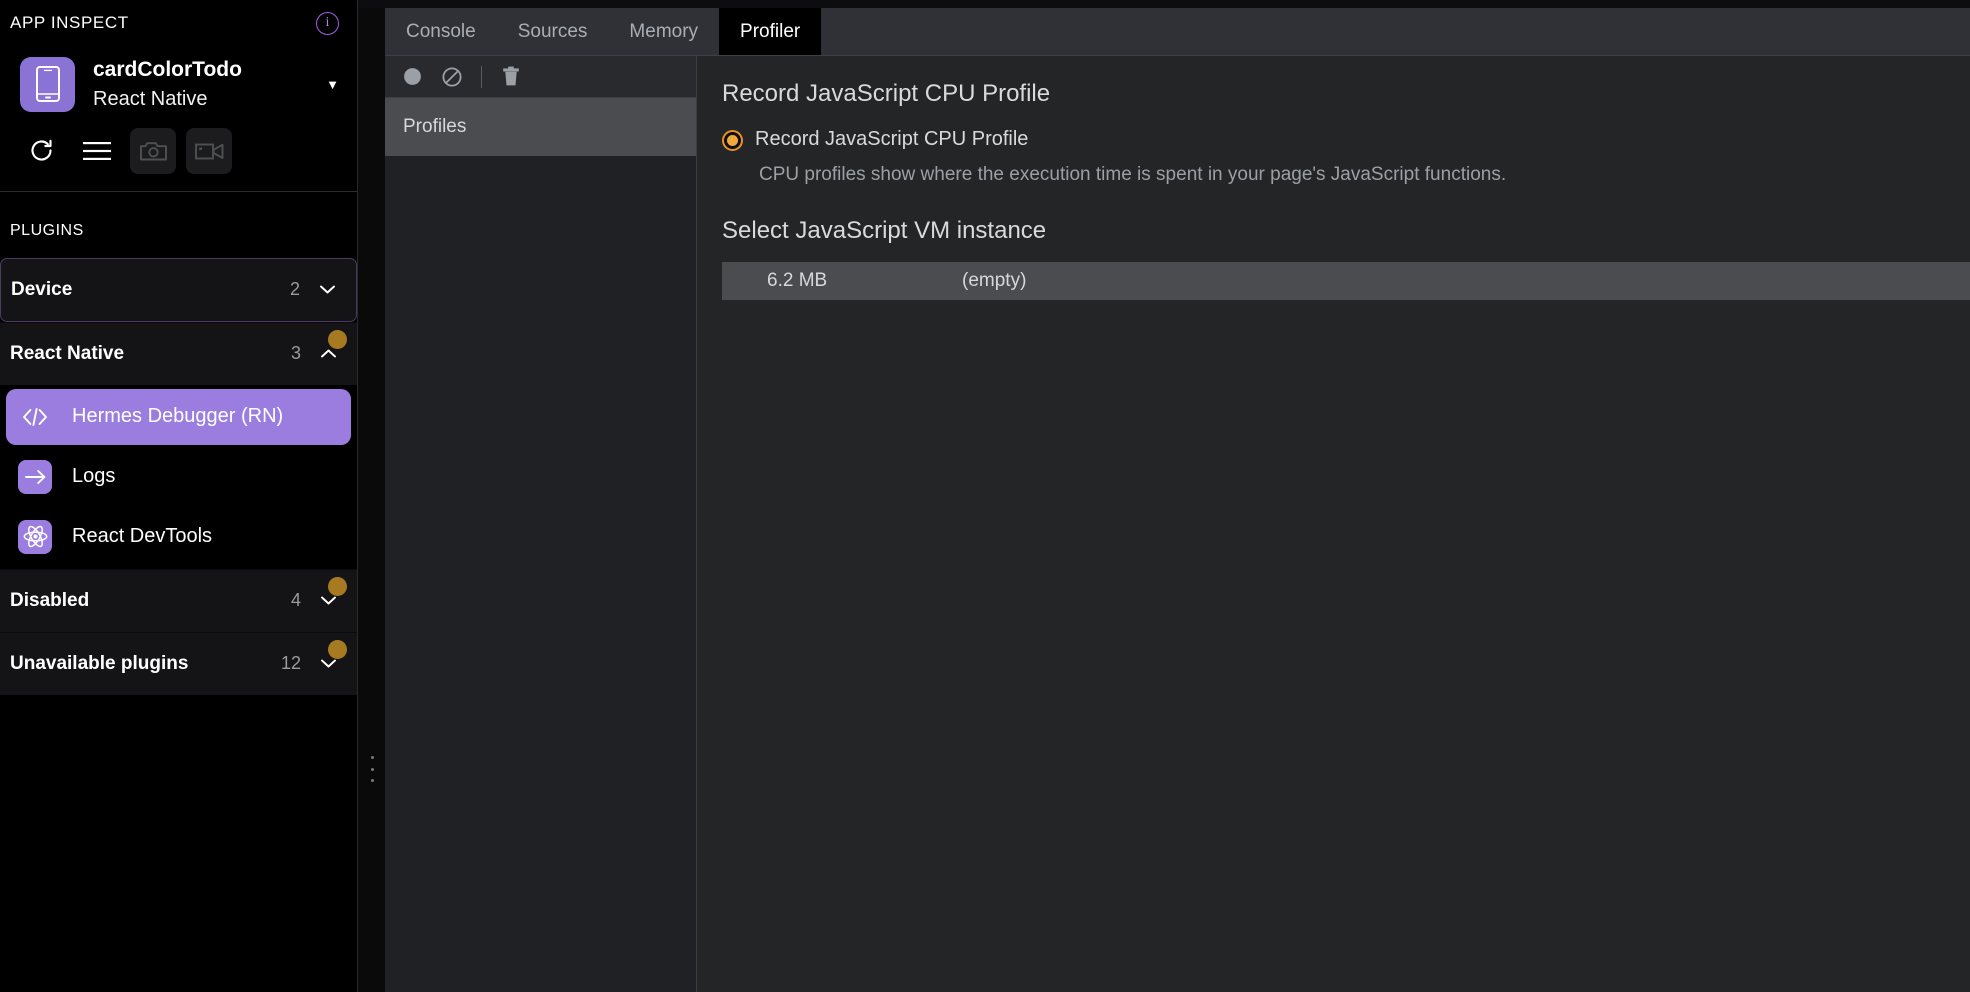 This screenshot has height=992, width=1970. Describe the element at coordinates (35, 417) in the screenshot. I see `code-brackets-icon` at that location.